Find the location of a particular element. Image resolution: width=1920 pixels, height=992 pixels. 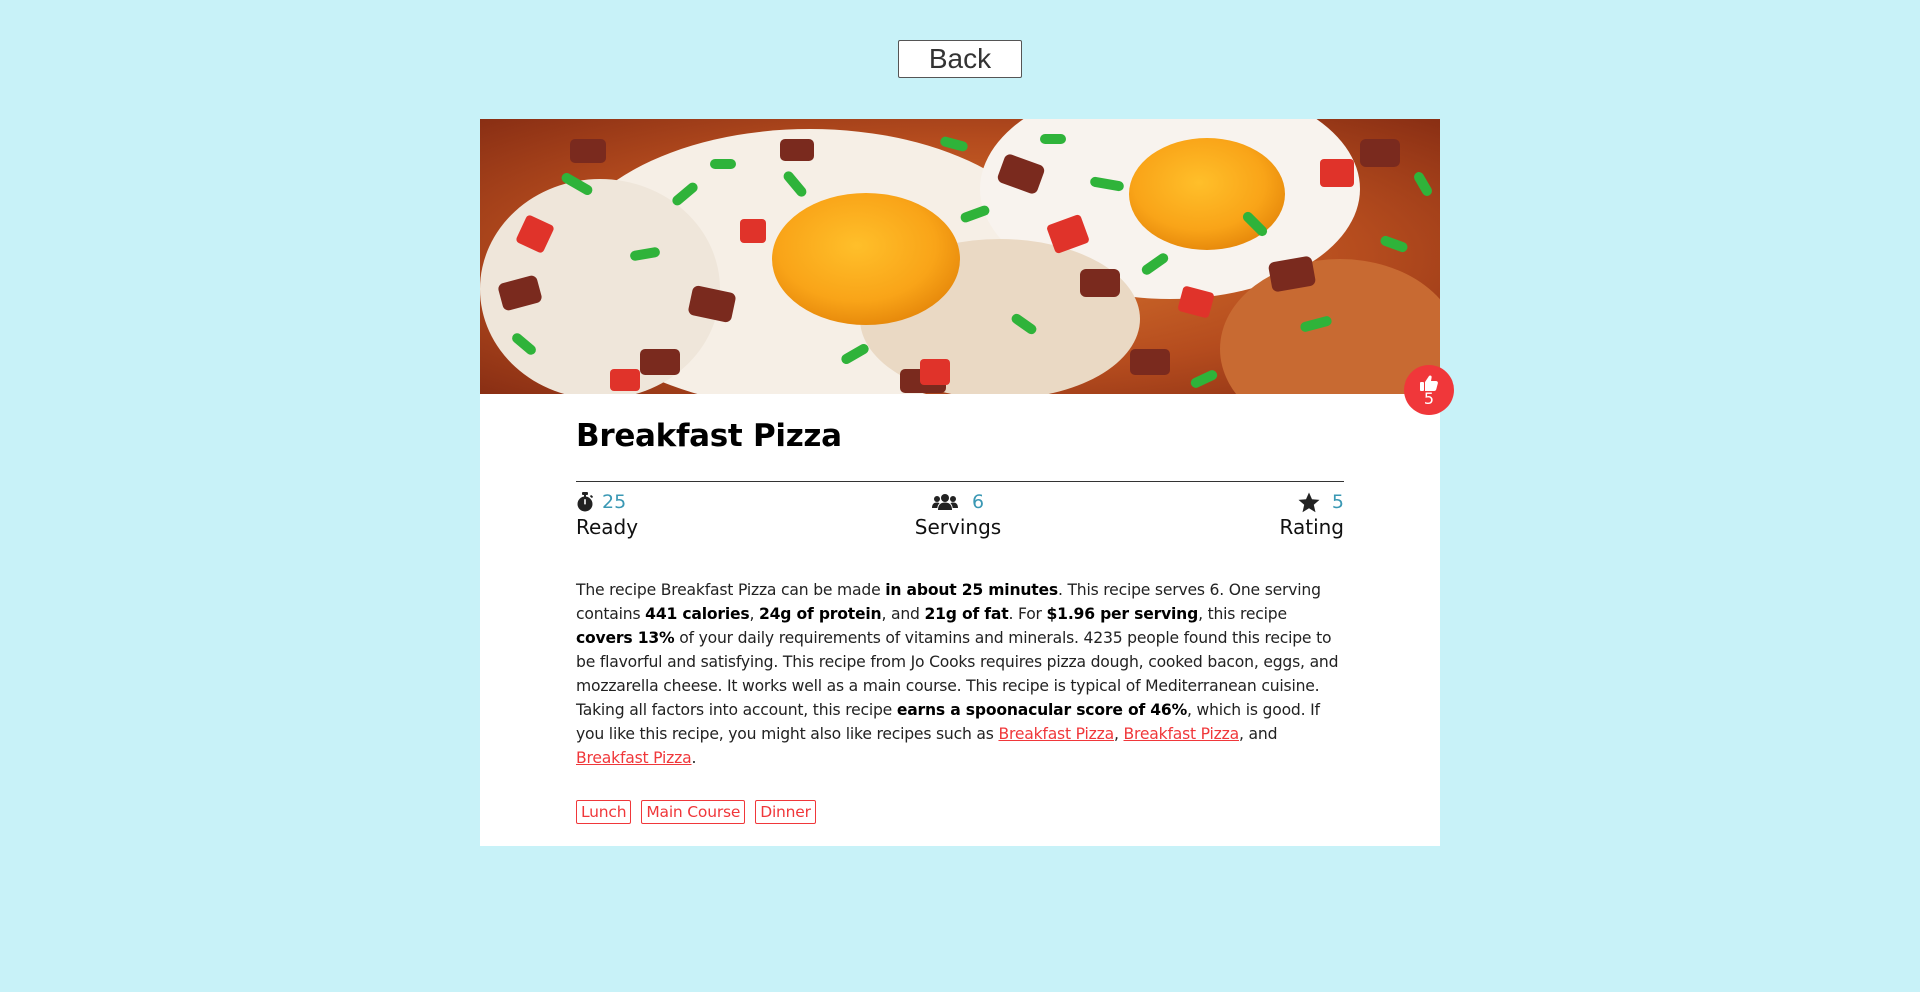

rating-value: 5 is located at coordinates (1337, 502).